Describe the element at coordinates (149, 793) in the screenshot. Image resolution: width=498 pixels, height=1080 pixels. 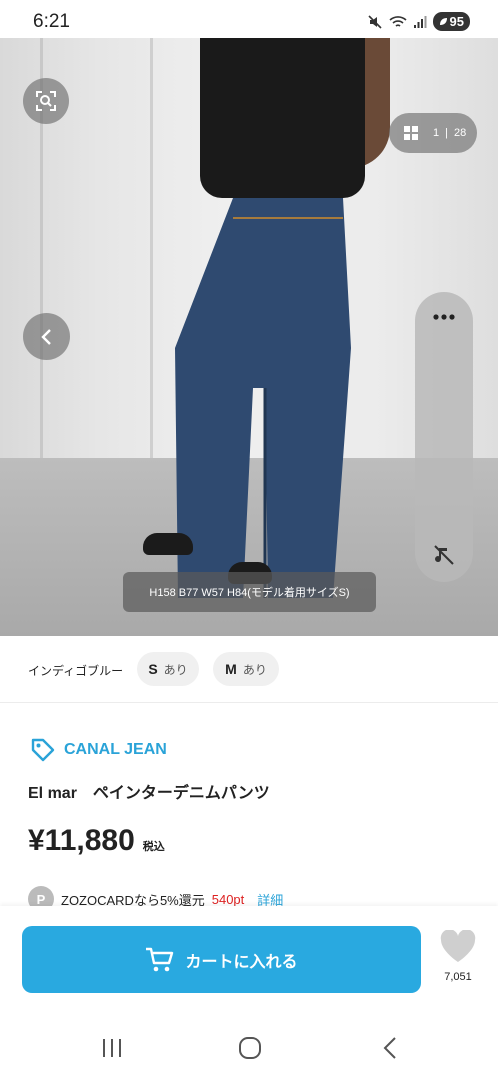
I see `product-name: El mar ペインターデニムパンツ` at that location.